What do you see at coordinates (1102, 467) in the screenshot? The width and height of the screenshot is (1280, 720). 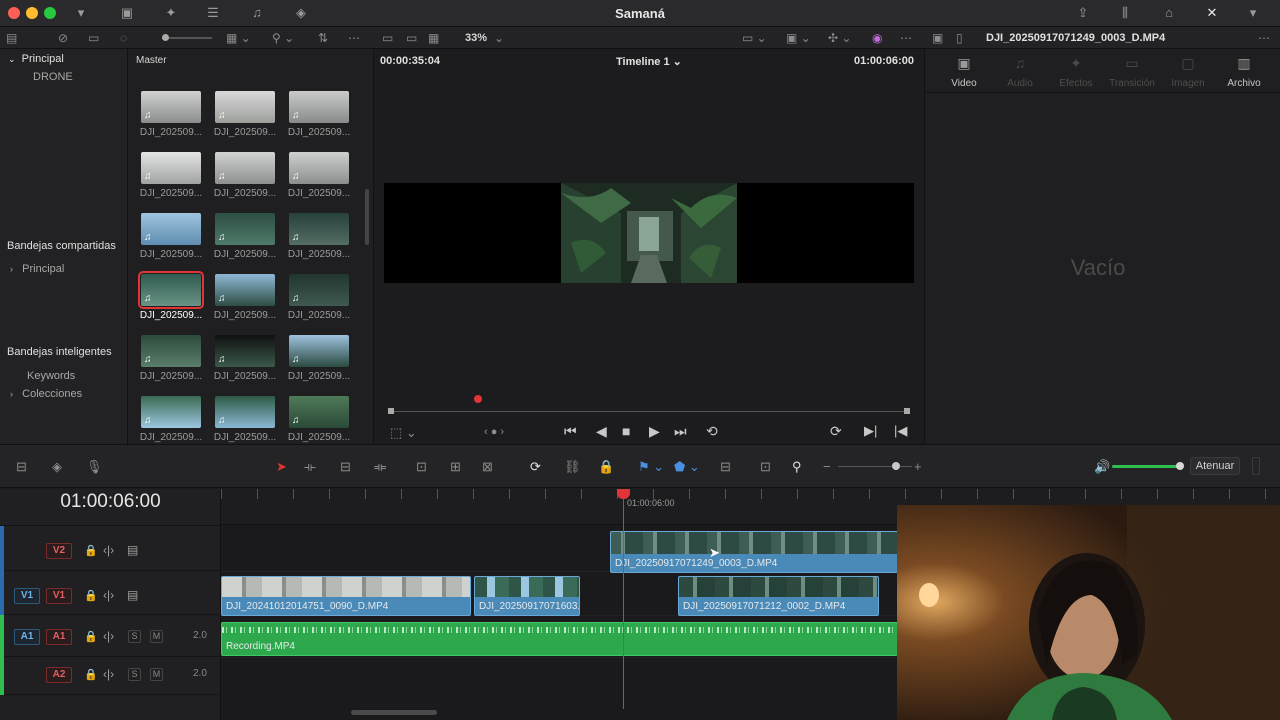 I see `volume-icon: 🔊` at bounding box center [1102, 467].